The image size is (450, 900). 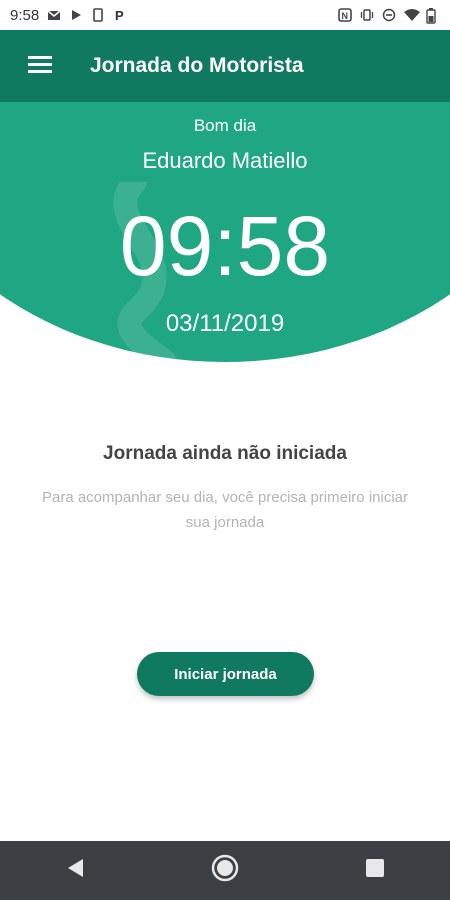 What do you see at coordinates (76, 15) in the screenshot?
I see `play-store-icon` at bounding box center [76, 15].